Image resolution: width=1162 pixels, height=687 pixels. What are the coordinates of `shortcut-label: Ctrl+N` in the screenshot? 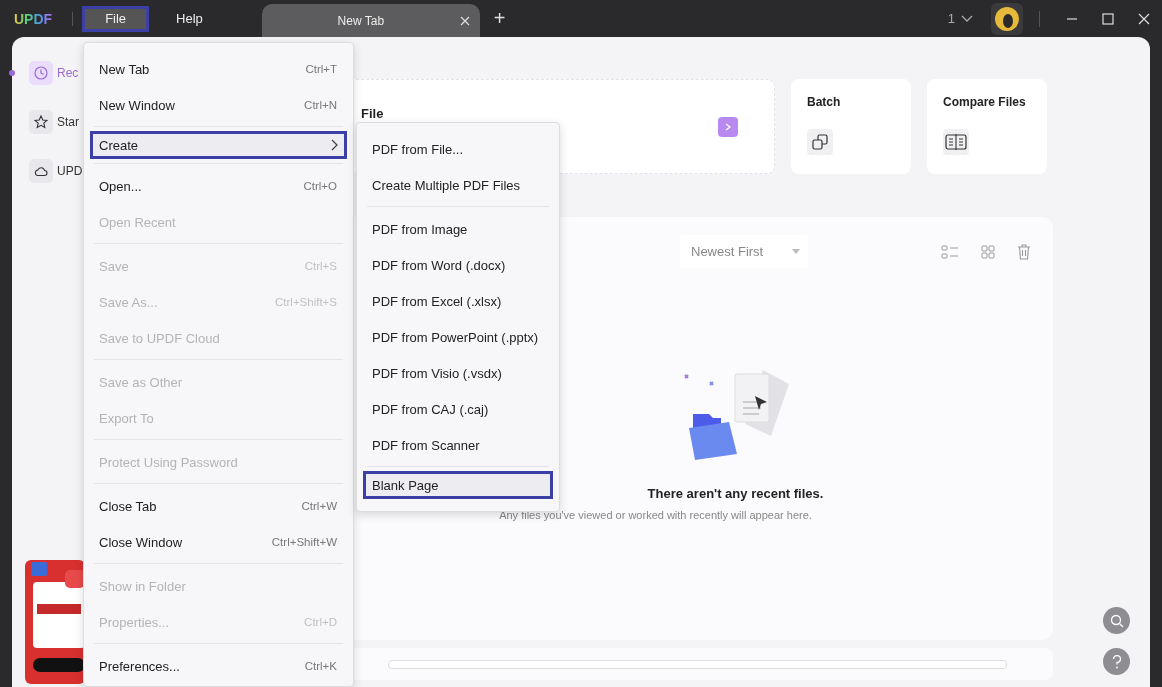 It's located at (320, 105).